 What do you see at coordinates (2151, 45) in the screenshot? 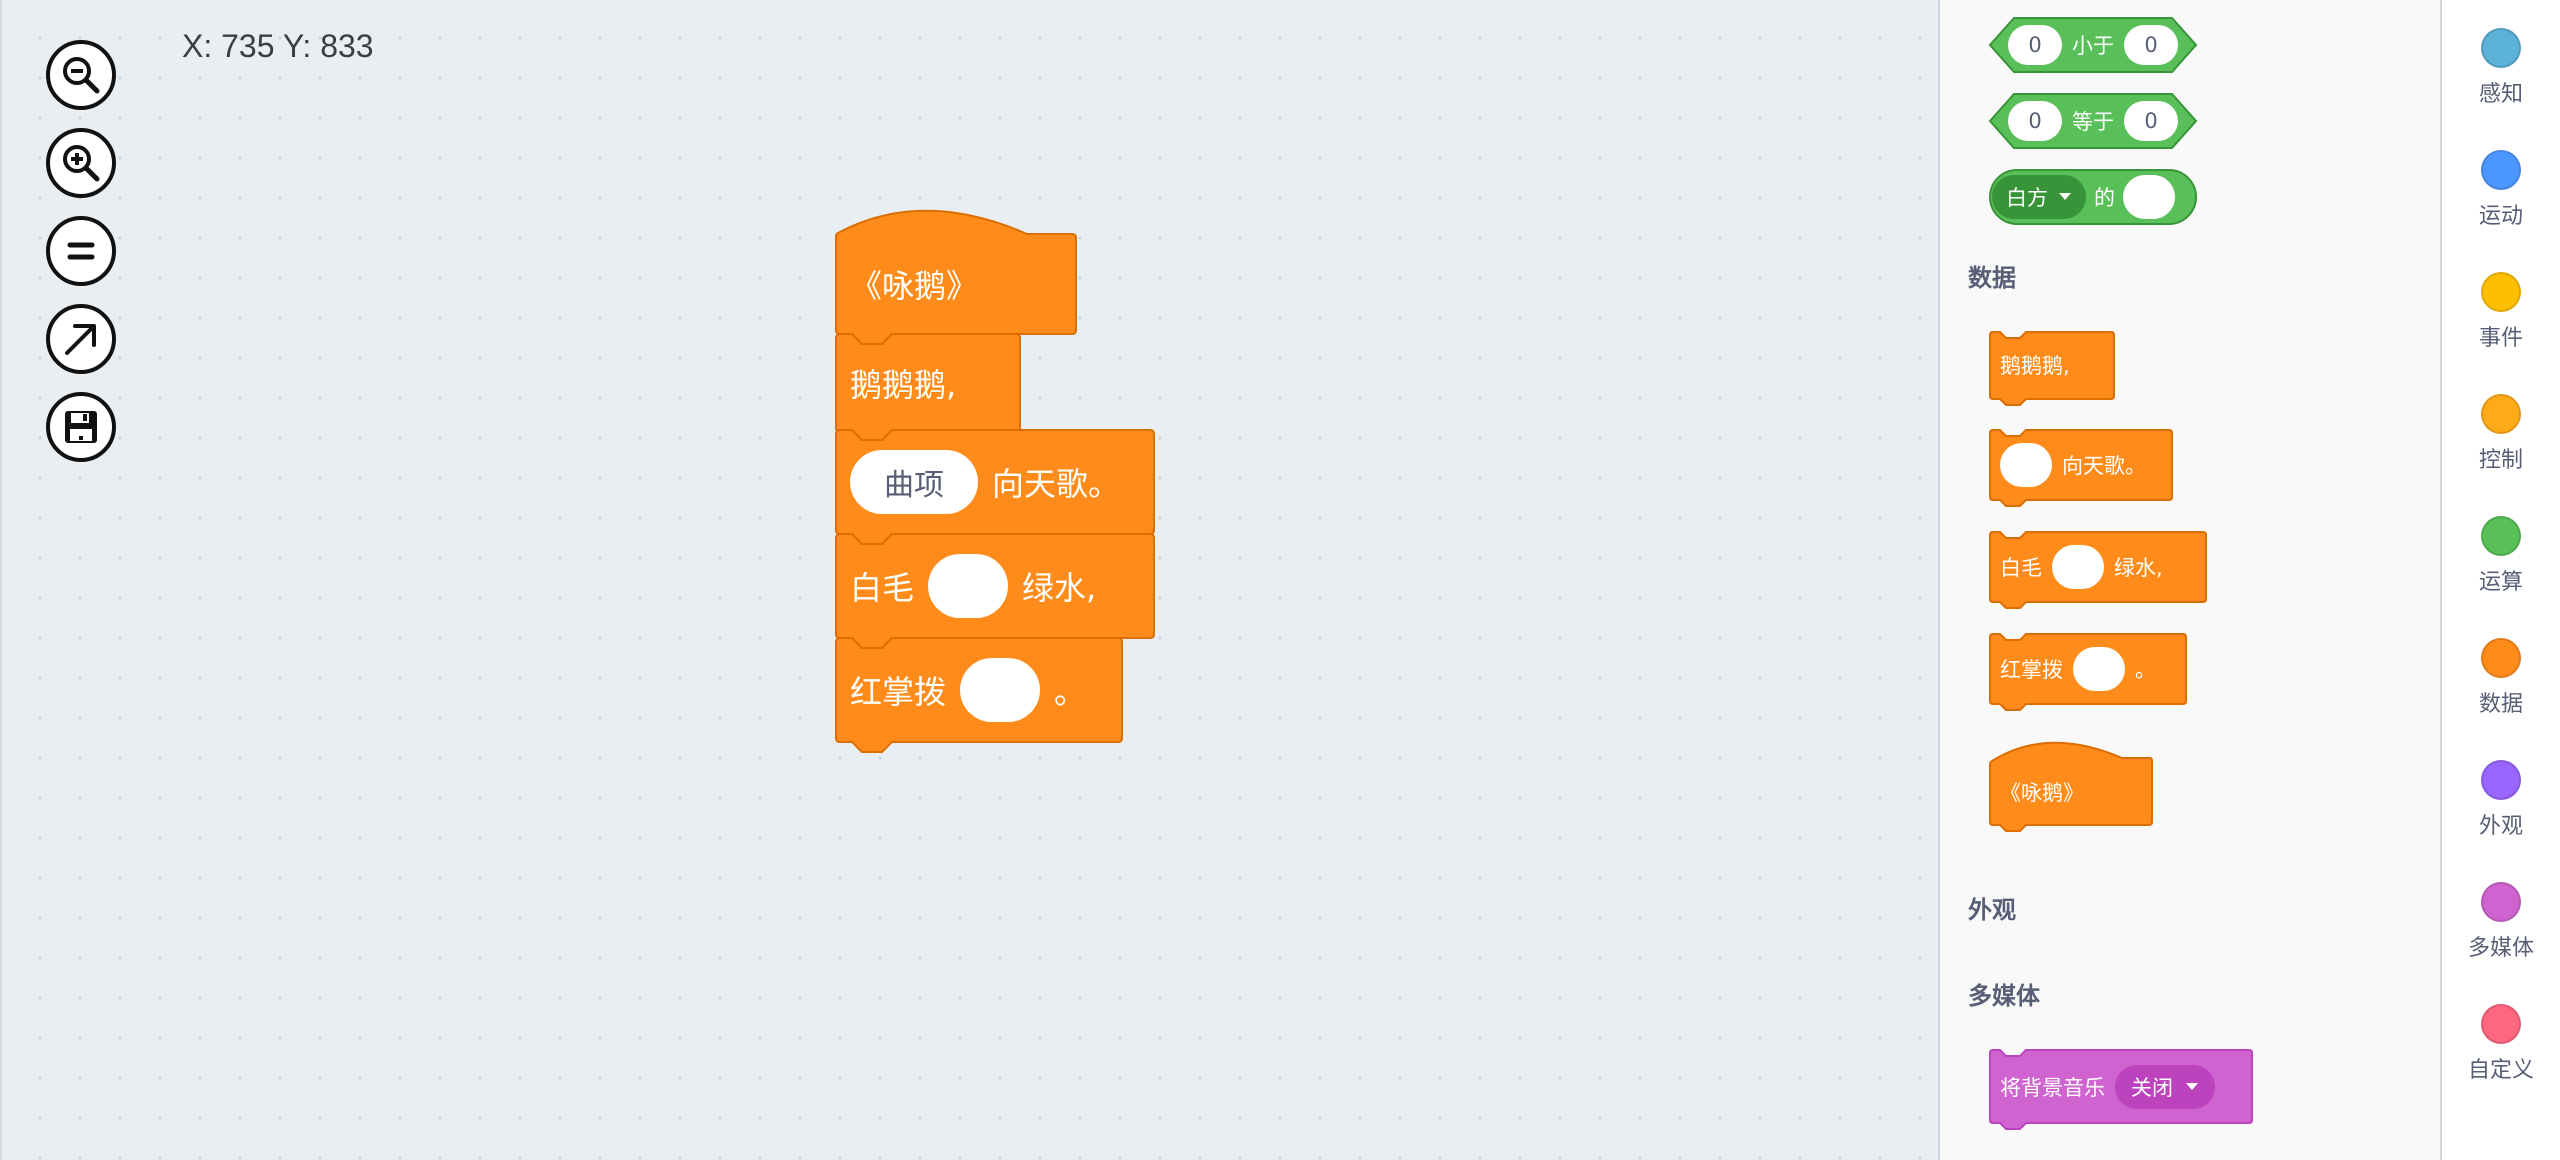
I see `less-than-right-input: 0` at bounding box center [2151, 45].